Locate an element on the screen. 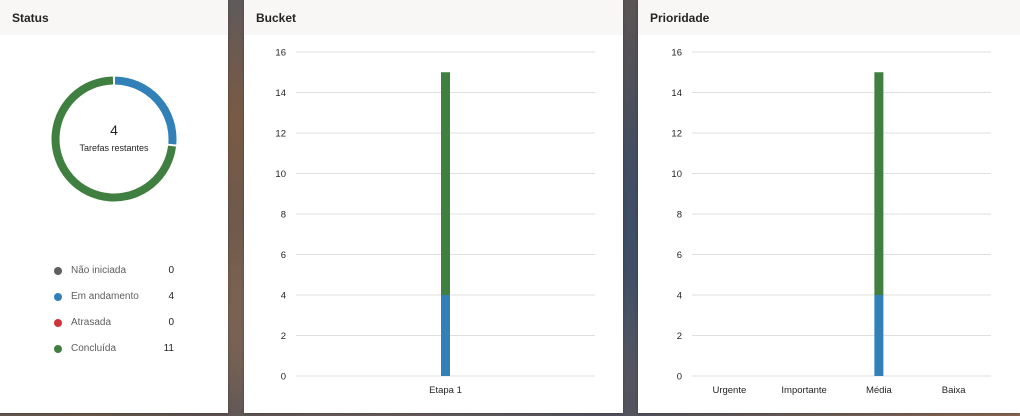 This screenshot has width=1020, height=416. legend-item-concluida: Concluída 11 is located at coordinates (116, 354).